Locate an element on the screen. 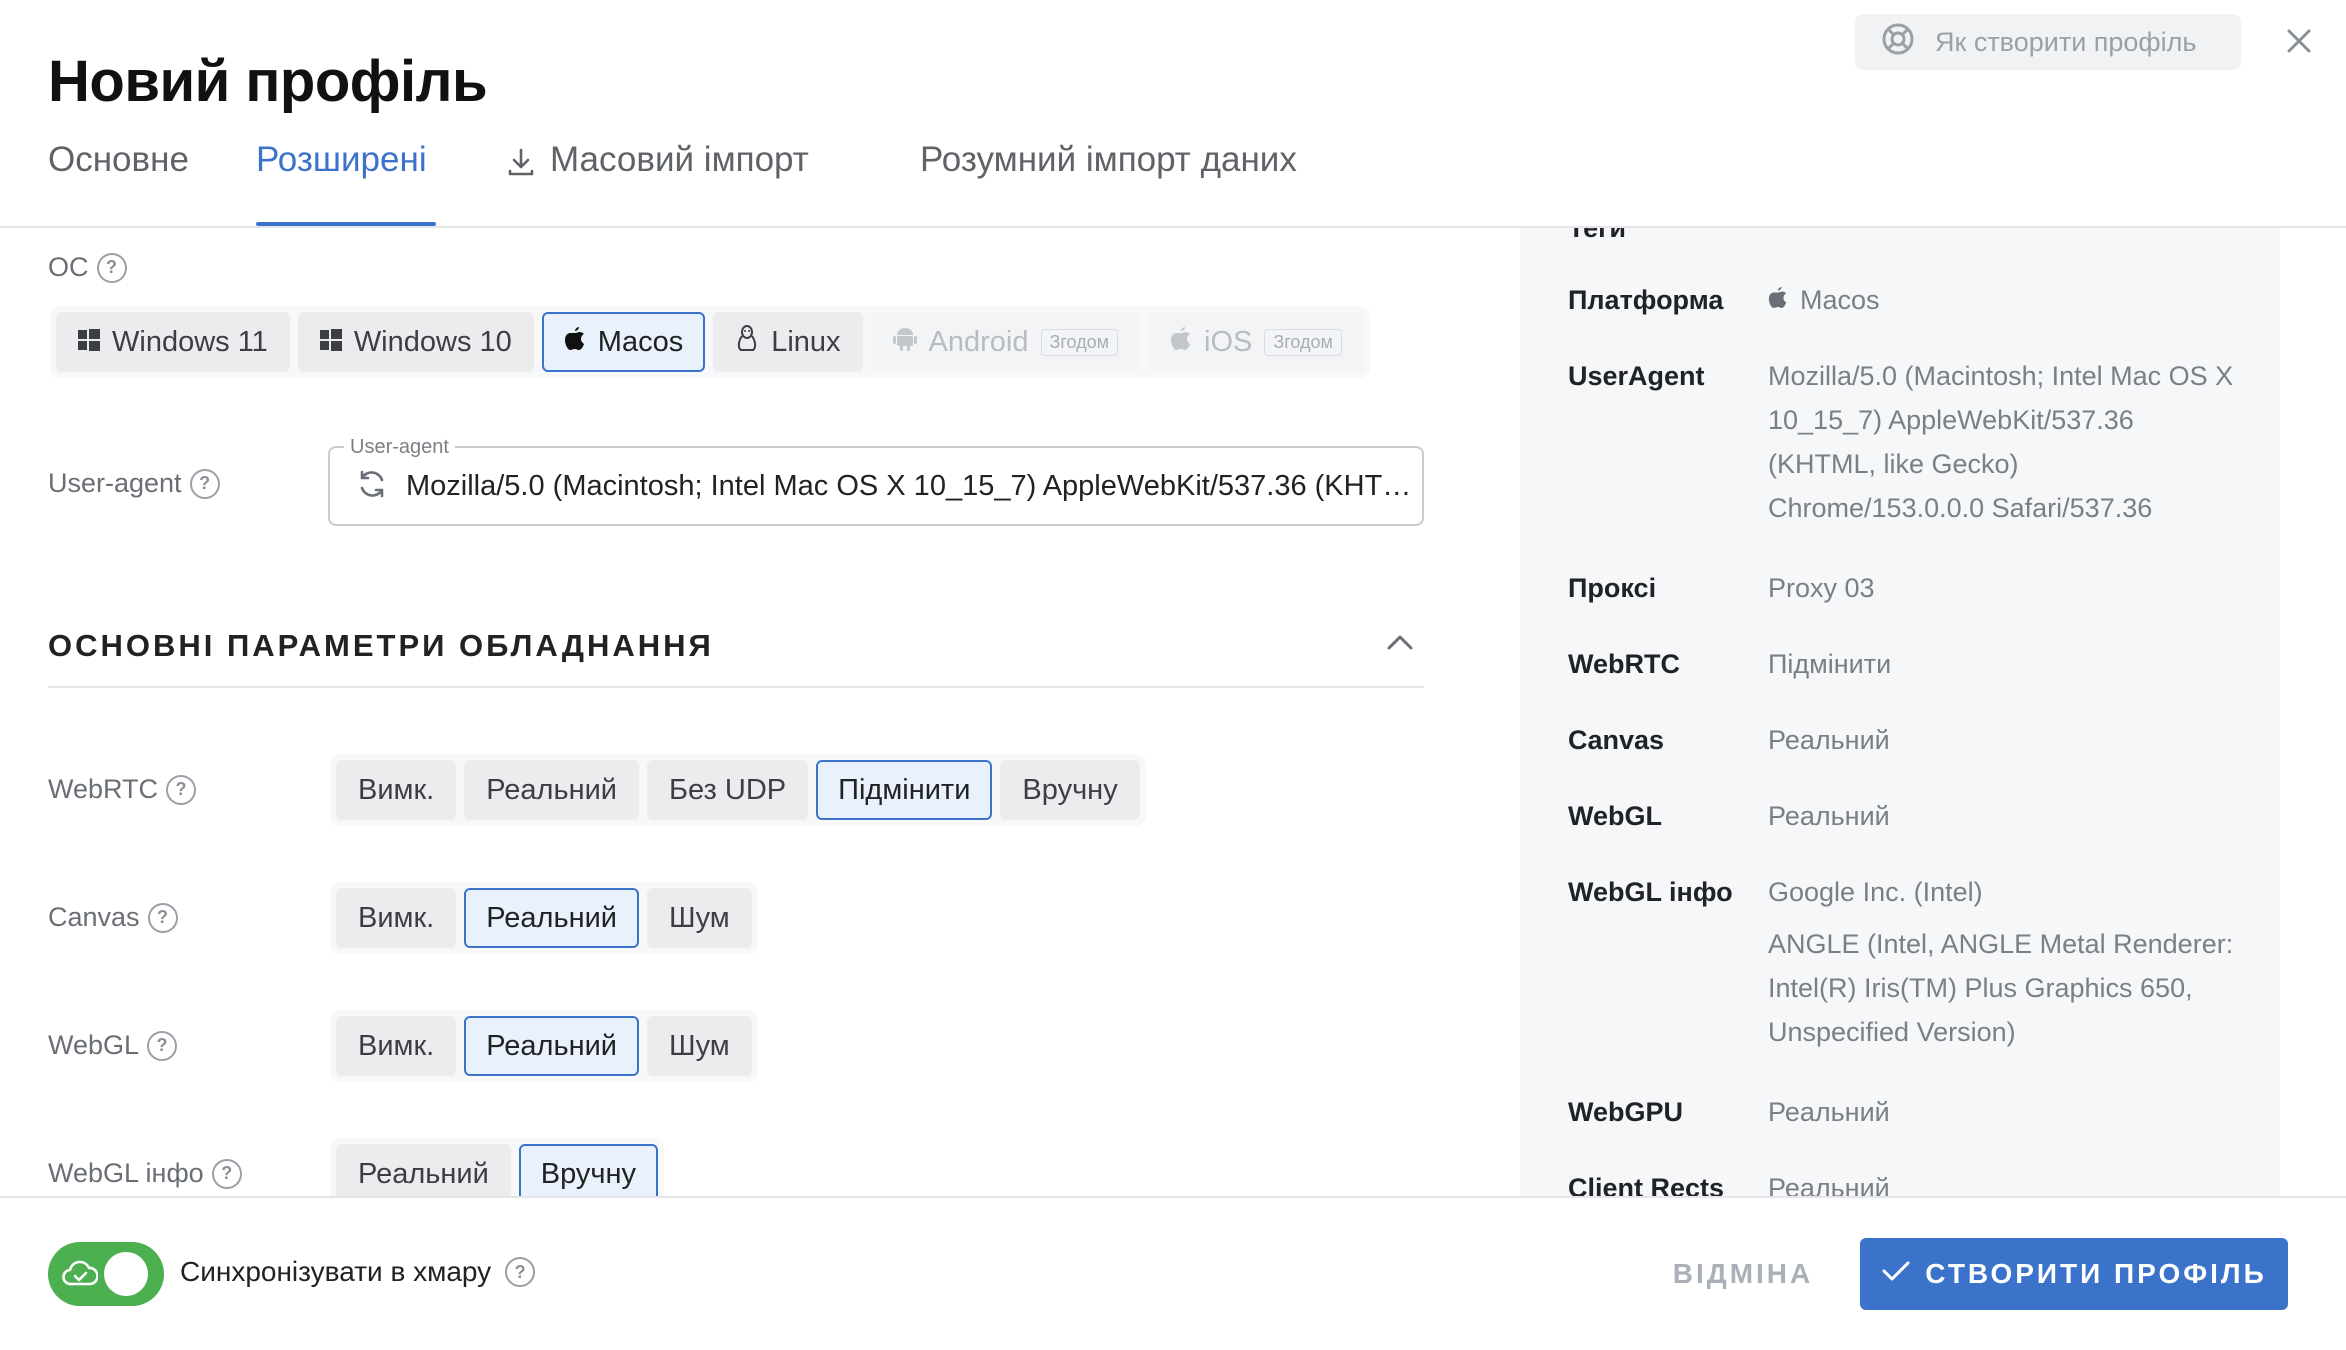  tab-advanced: Розширені is located at coordinates (346, 184).